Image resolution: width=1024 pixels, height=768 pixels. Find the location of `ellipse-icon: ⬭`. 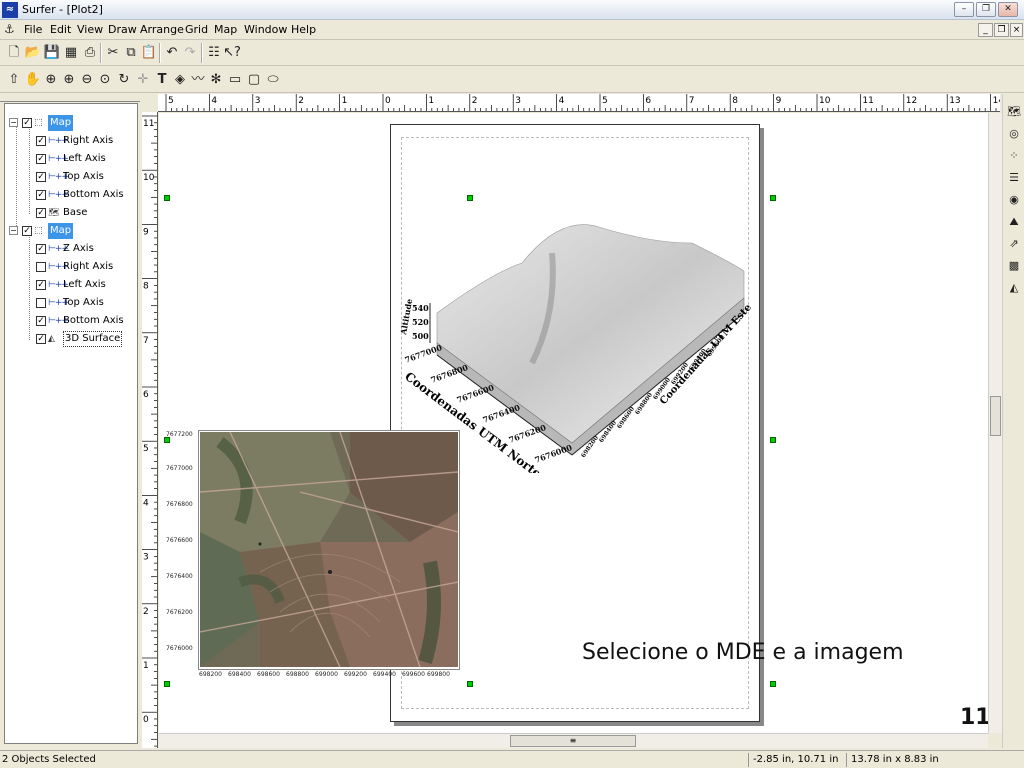

ellipse-icon: ⬭ is located at coordinates (273, 80).